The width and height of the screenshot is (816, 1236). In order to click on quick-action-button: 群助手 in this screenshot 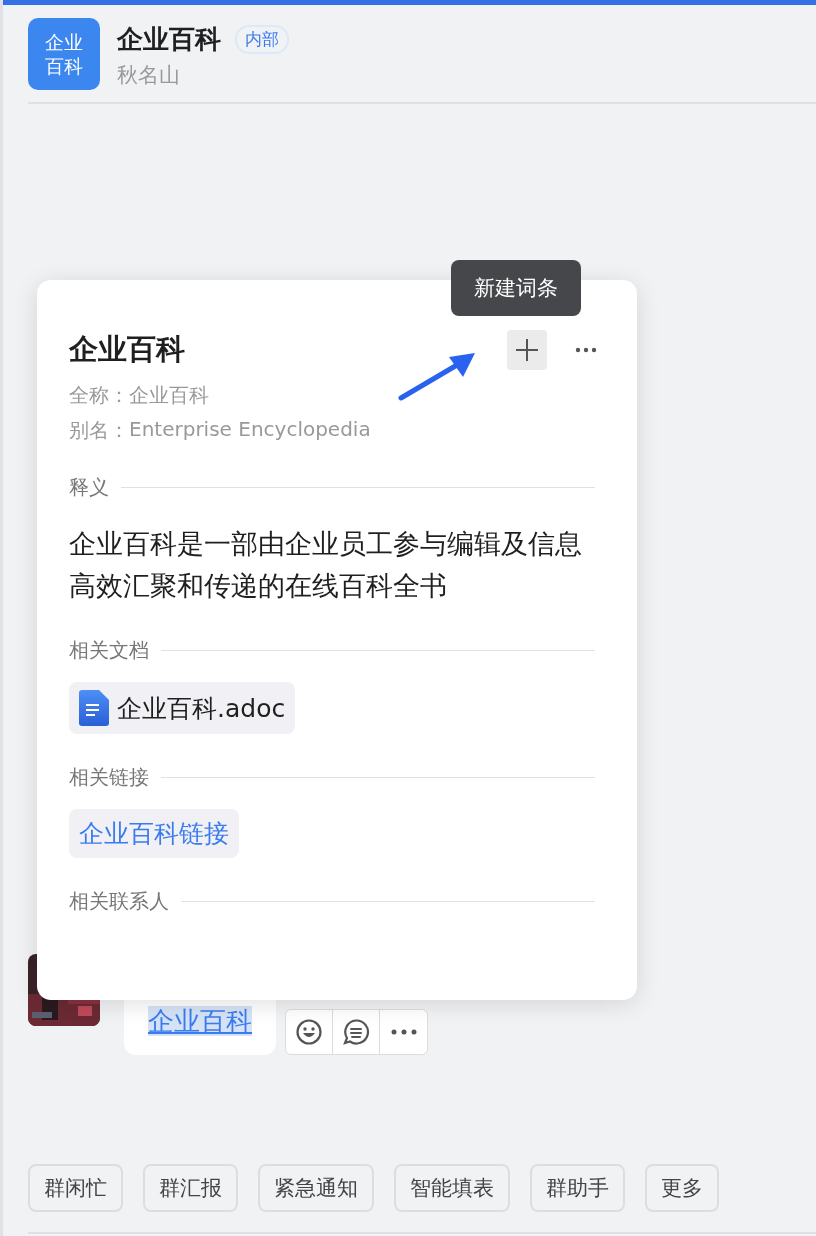, I will do `click(577, 1188)`.